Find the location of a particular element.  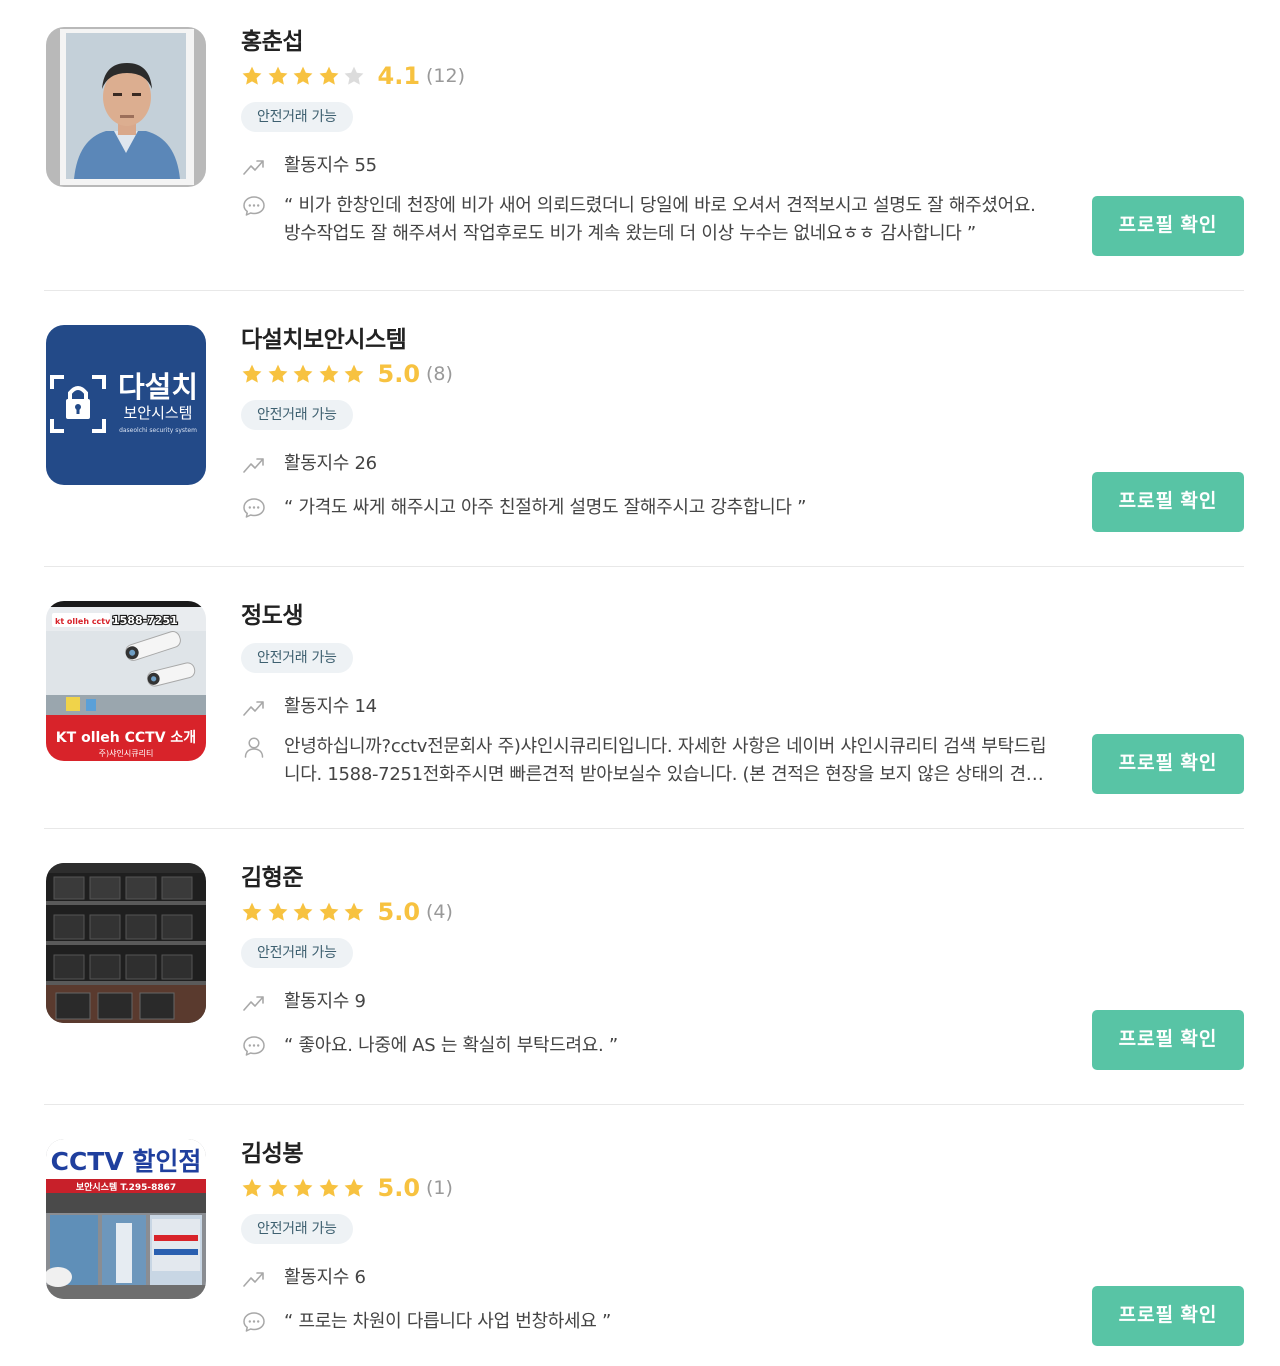

provider-logo: 다설치 보안시스템 daseolchi security system is located at coordinates (126, 405).